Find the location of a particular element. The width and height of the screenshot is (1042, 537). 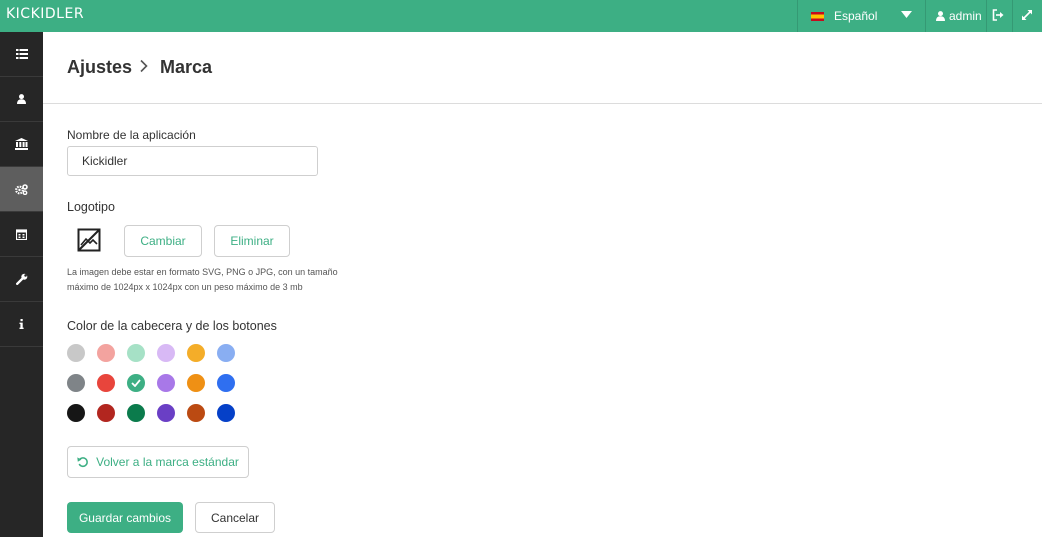

sidebar is located at coordinates (21, 284).